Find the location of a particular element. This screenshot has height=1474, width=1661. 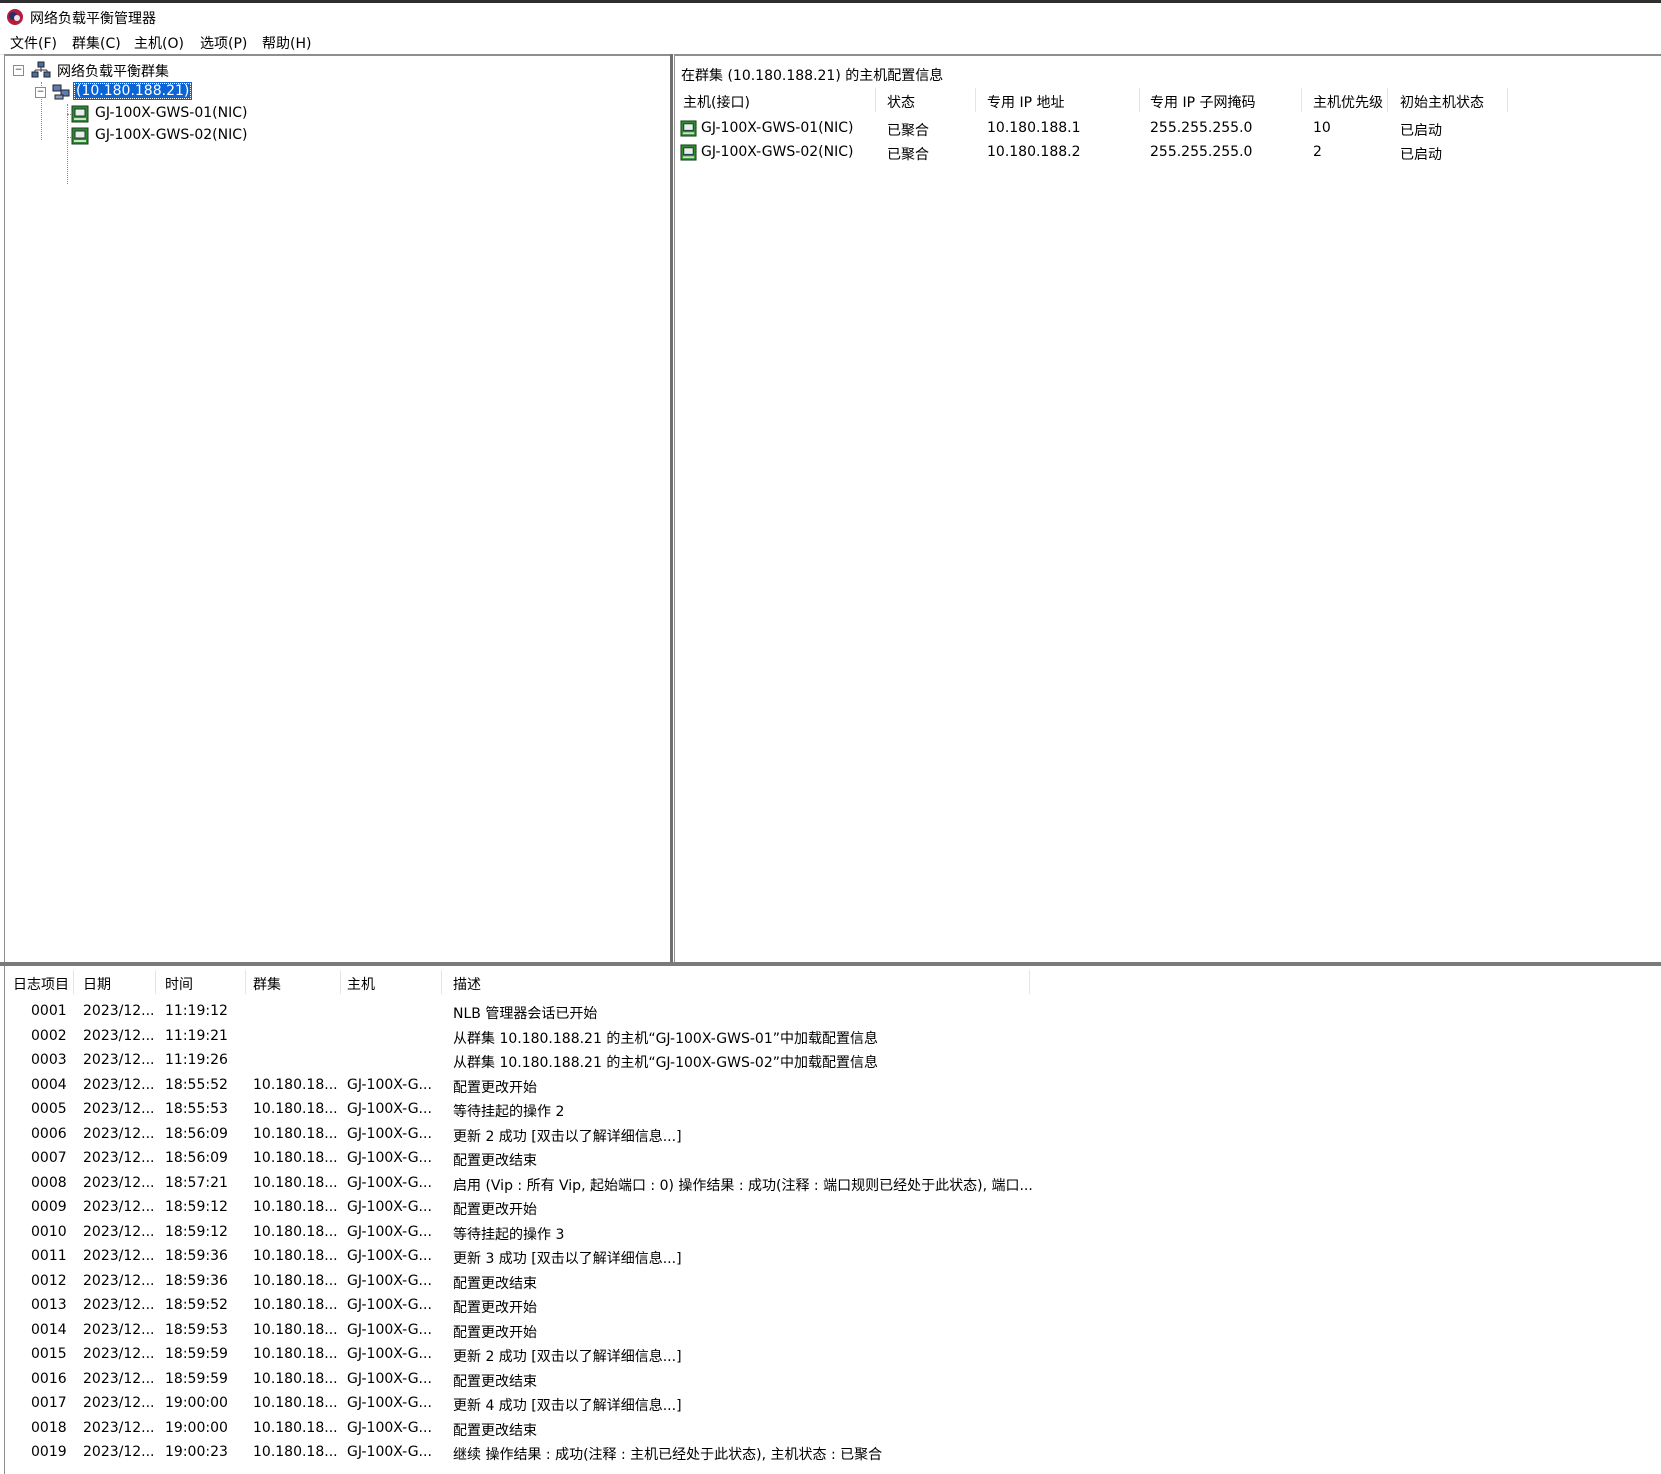

log-entry-id-cell: 0012 is located at coordinates (49, 1280).